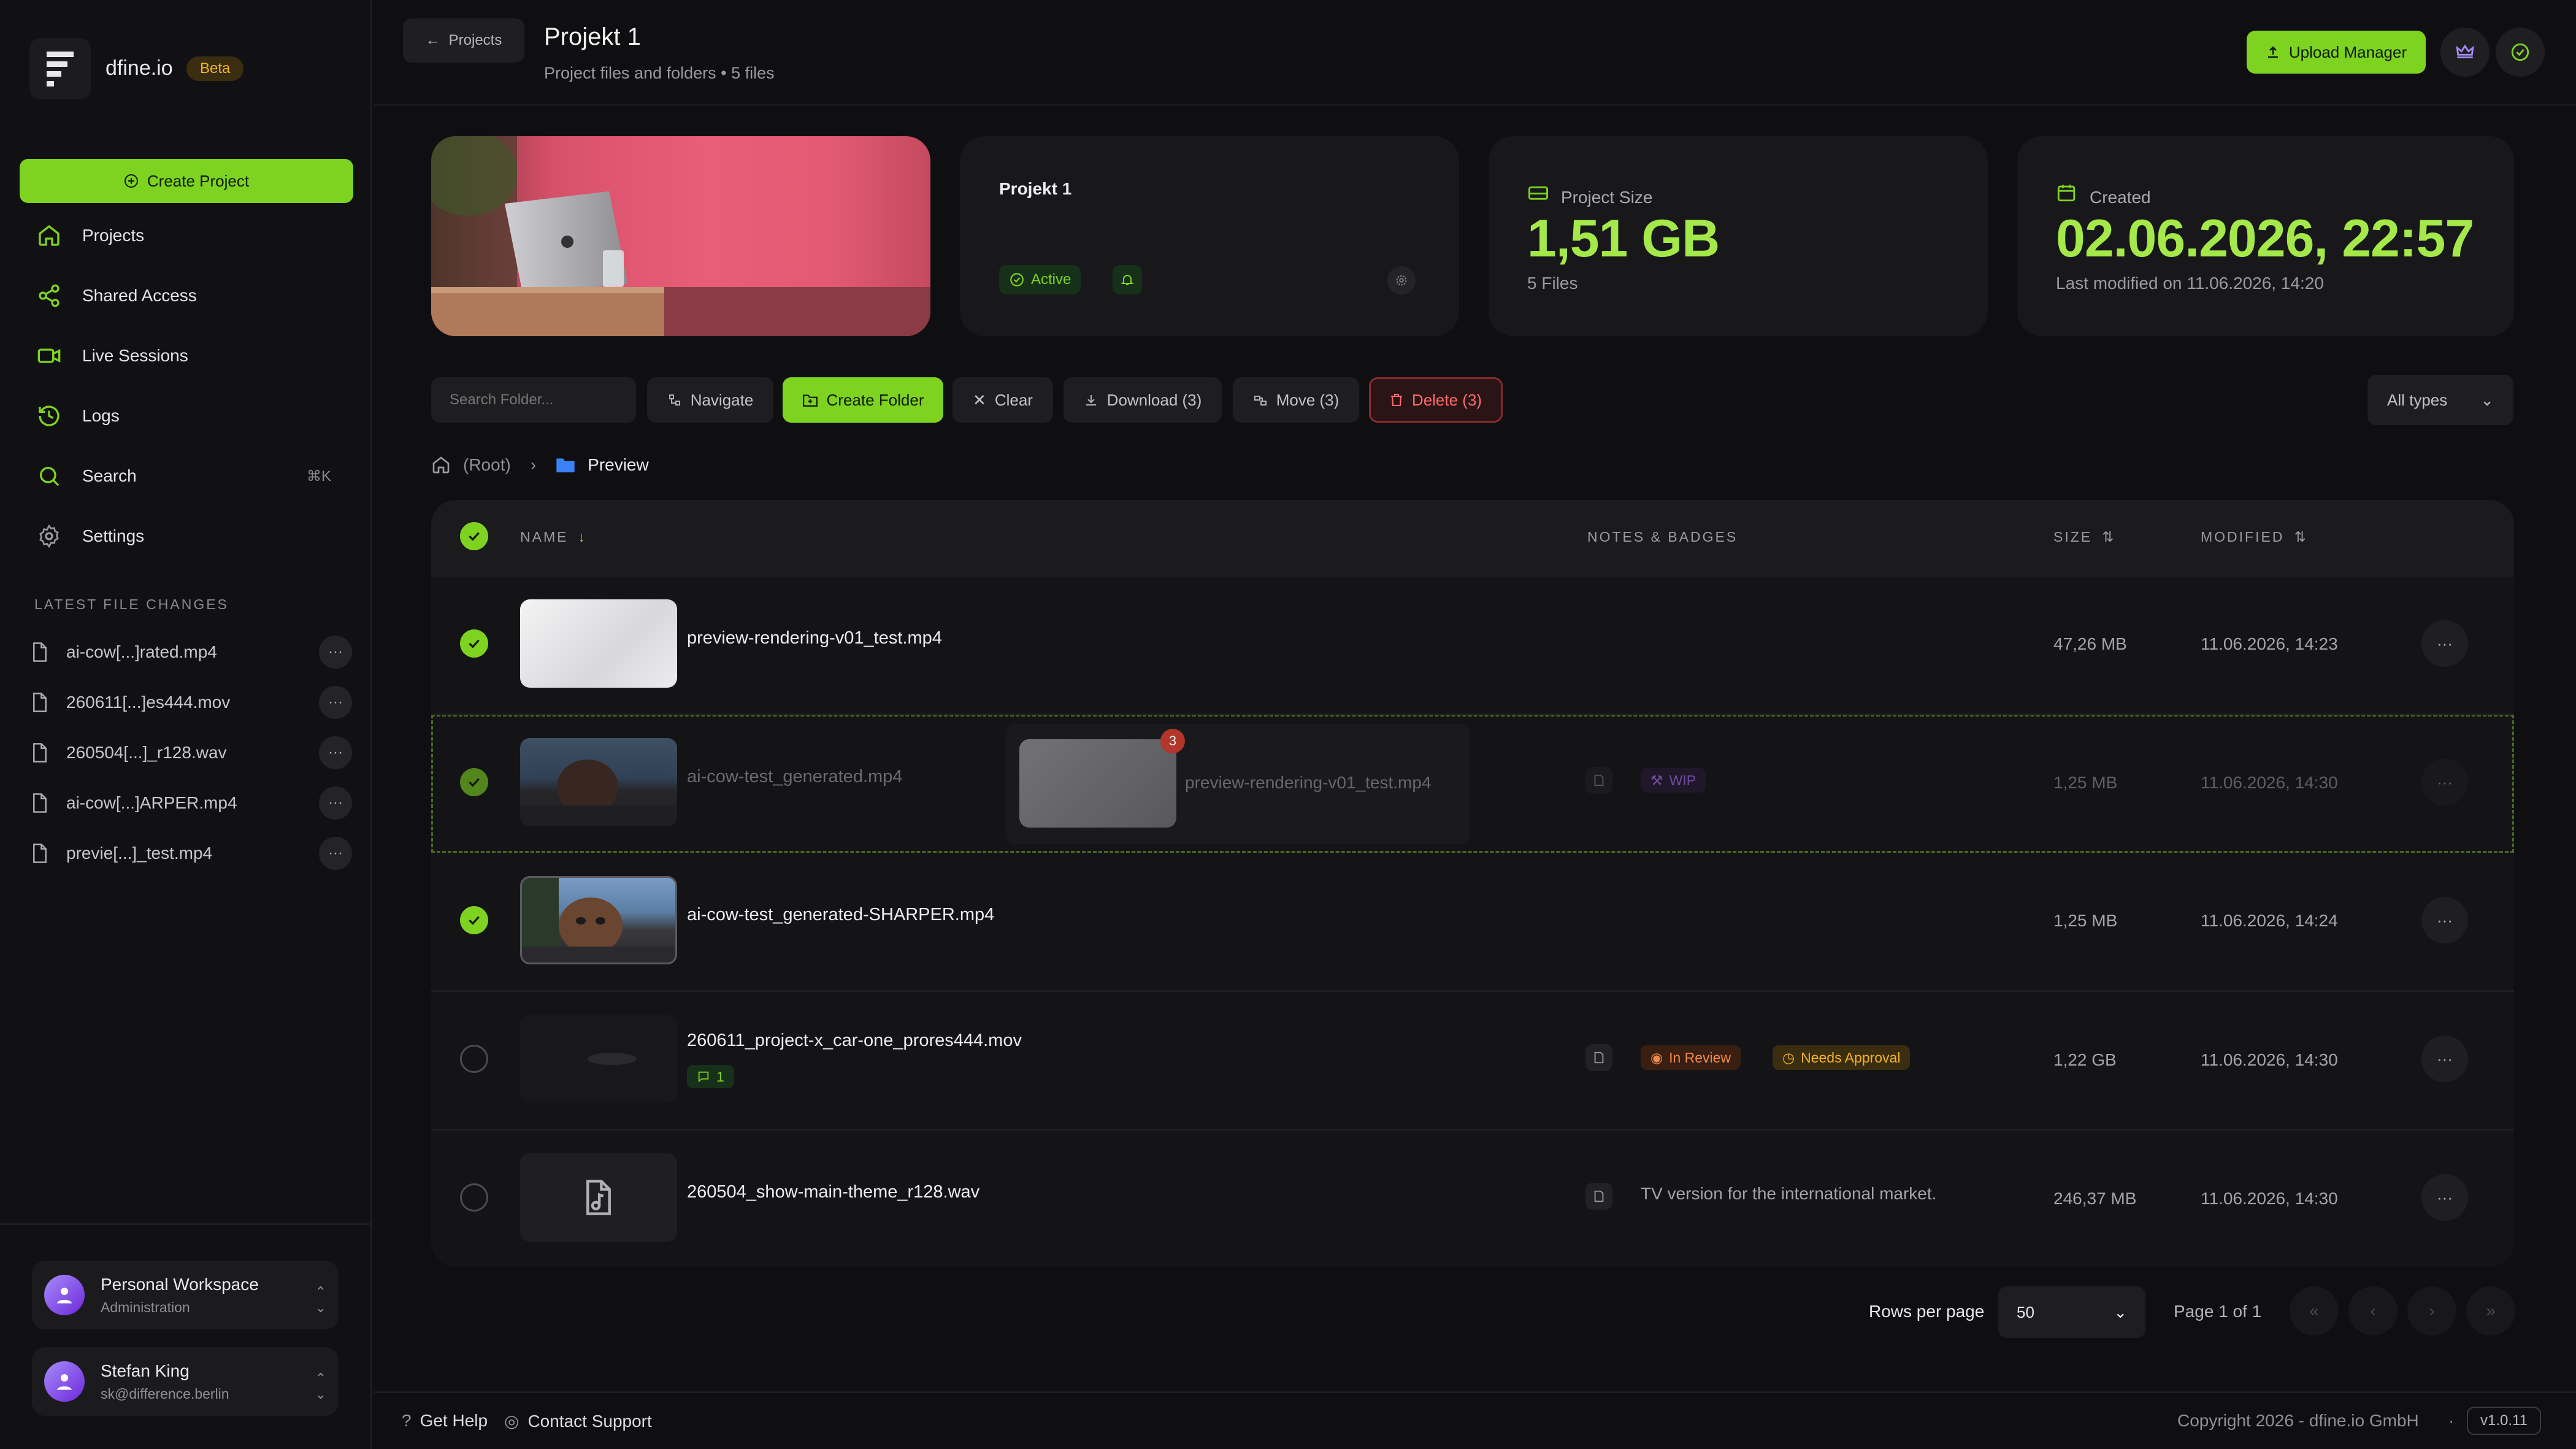 The height and width of the screenshot is (1449, 2576). I want to click on audio-file-icon, so click(598, 1197).